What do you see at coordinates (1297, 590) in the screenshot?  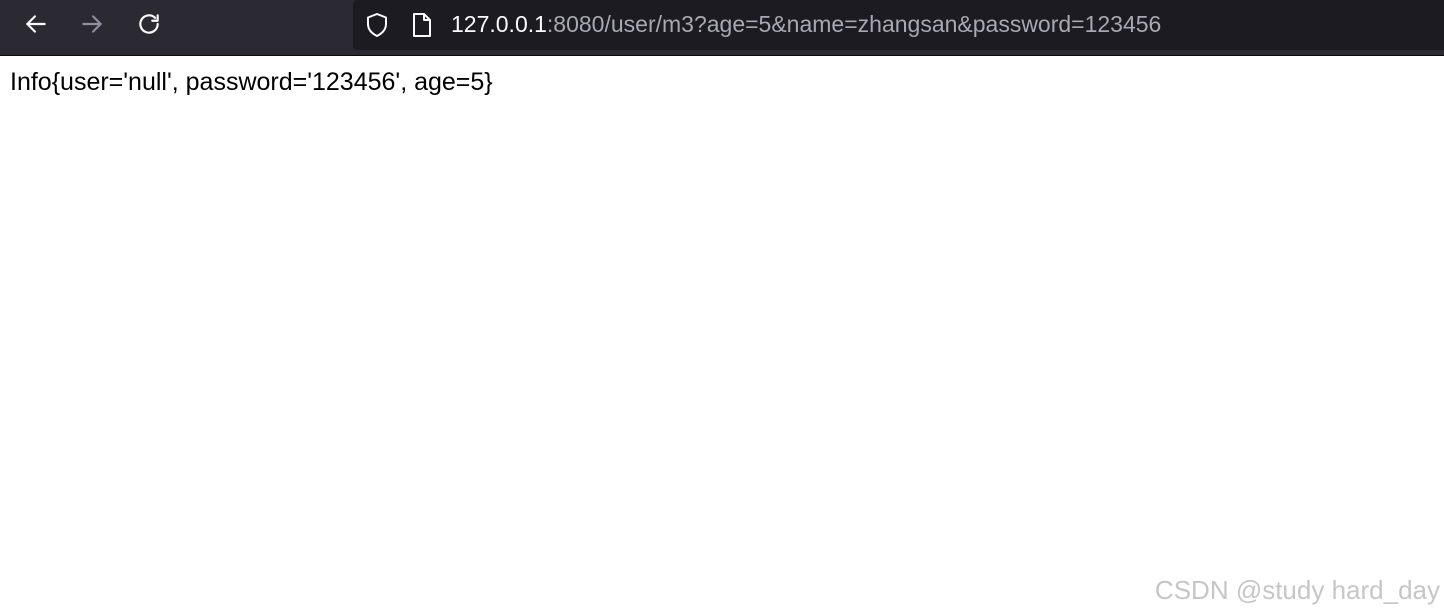 I see `watermark: CSDN @study hard_day` at bounding box center [1297, 590].